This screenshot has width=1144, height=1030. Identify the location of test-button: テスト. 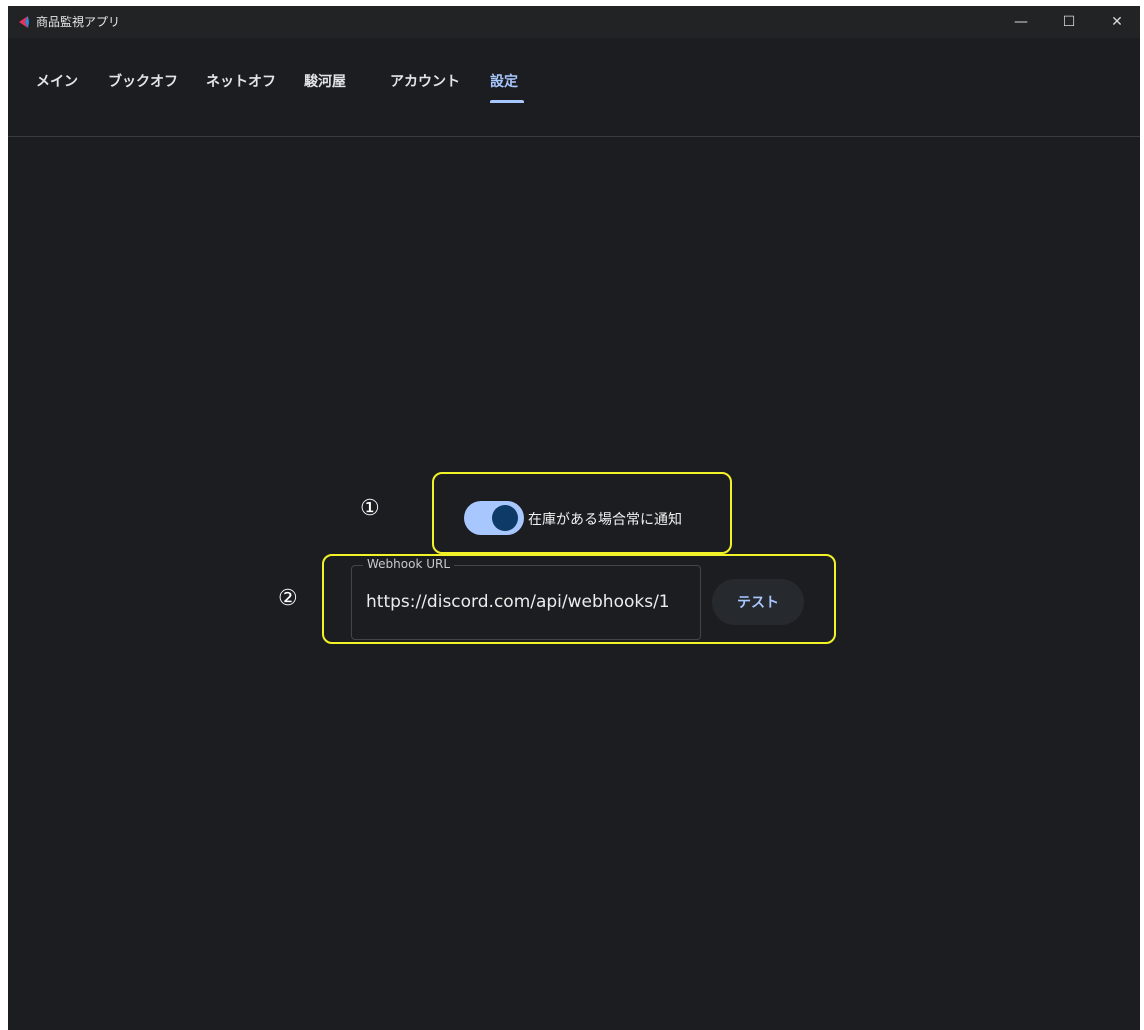
(758, 602).